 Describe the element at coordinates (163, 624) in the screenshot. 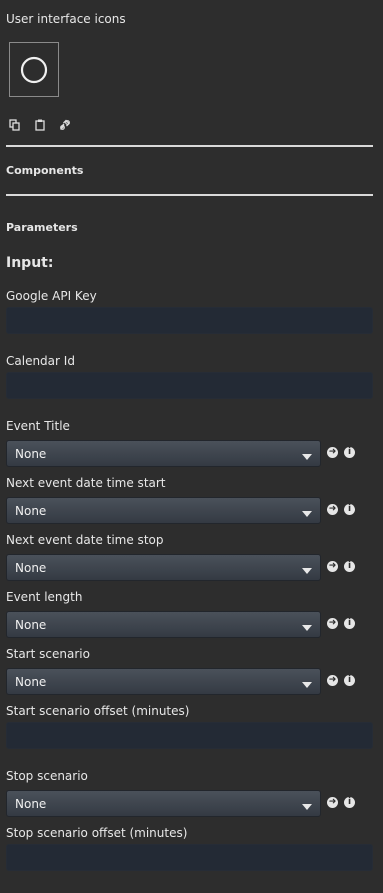

I see `event-length-select: None` at that location.